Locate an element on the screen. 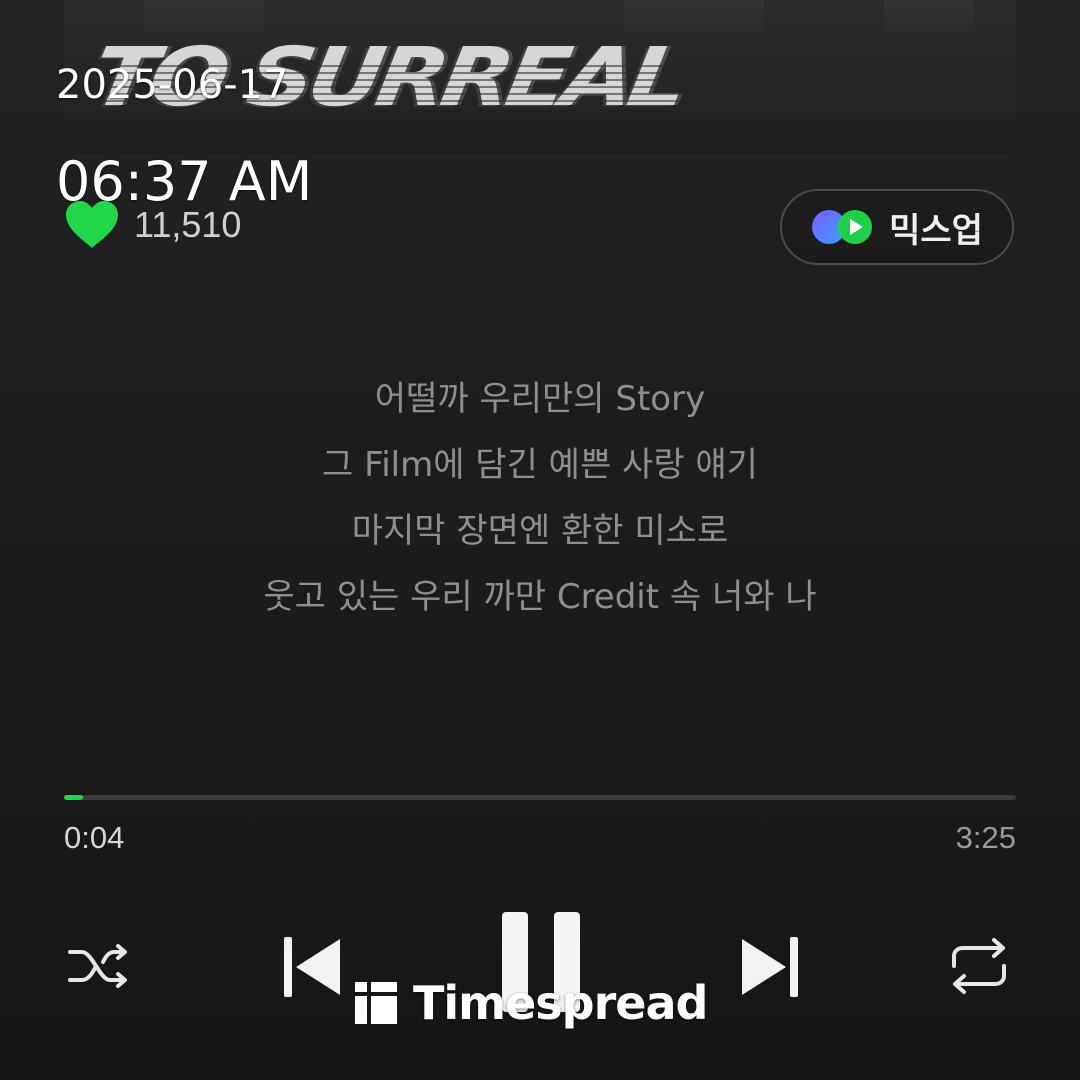 This screenshot has height=1080, width=1080. watermark: Timespread is located at coordinates (531, 1003).